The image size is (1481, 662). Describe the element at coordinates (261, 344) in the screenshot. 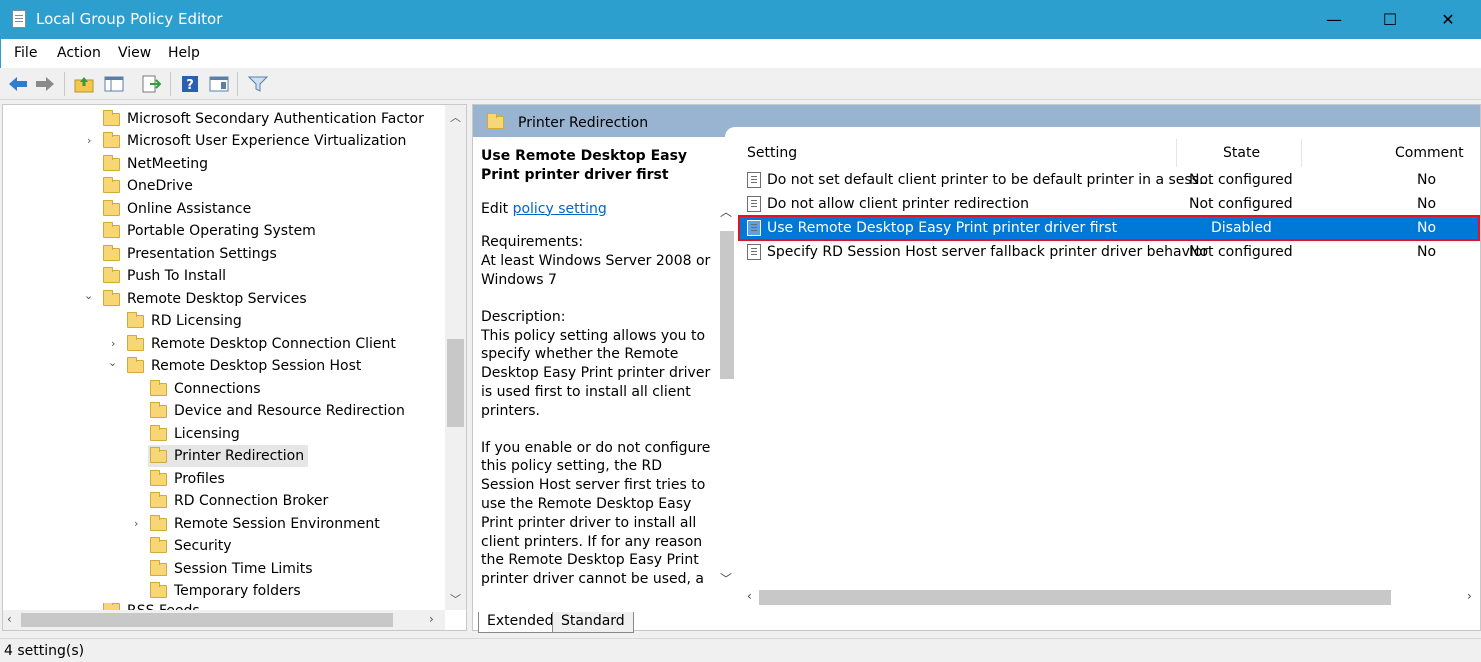

I see `tree-item: Remote Desktop Connection Client` at that location.